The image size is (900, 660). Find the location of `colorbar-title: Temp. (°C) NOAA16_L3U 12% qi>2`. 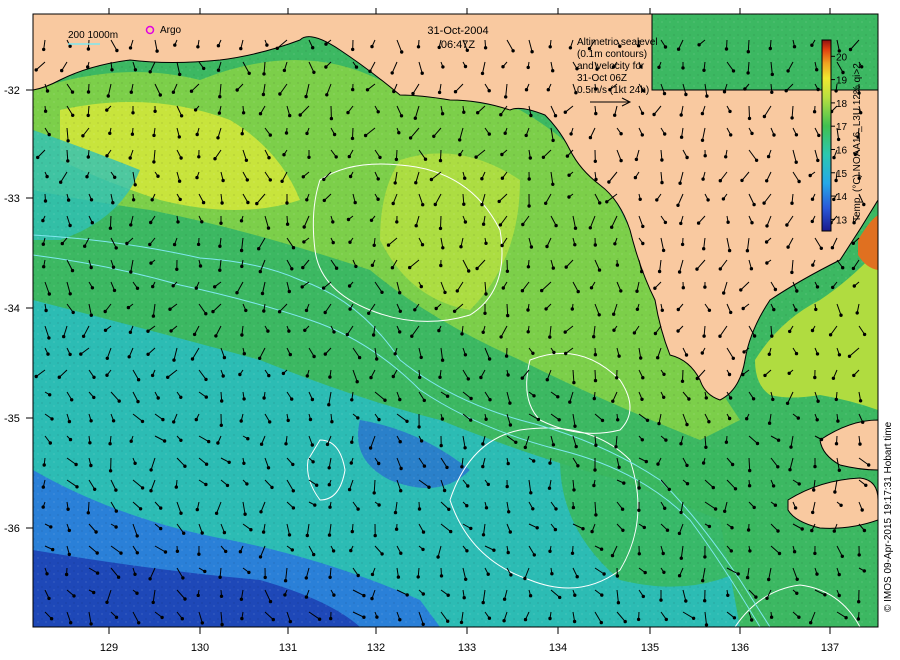

colorbar-title: Temp. (°C) NOAA16_L3U 12% qi>2 is located at coordinates (857, 142).